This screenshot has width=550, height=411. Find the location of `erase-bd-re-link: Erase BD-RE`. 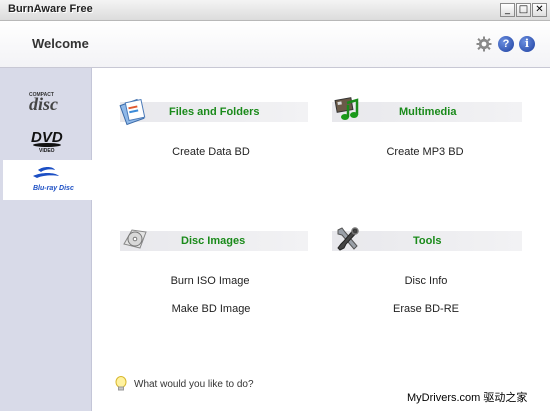

erase-bd-re-link: Erase BD-RE is located at coordinates (426, 309).